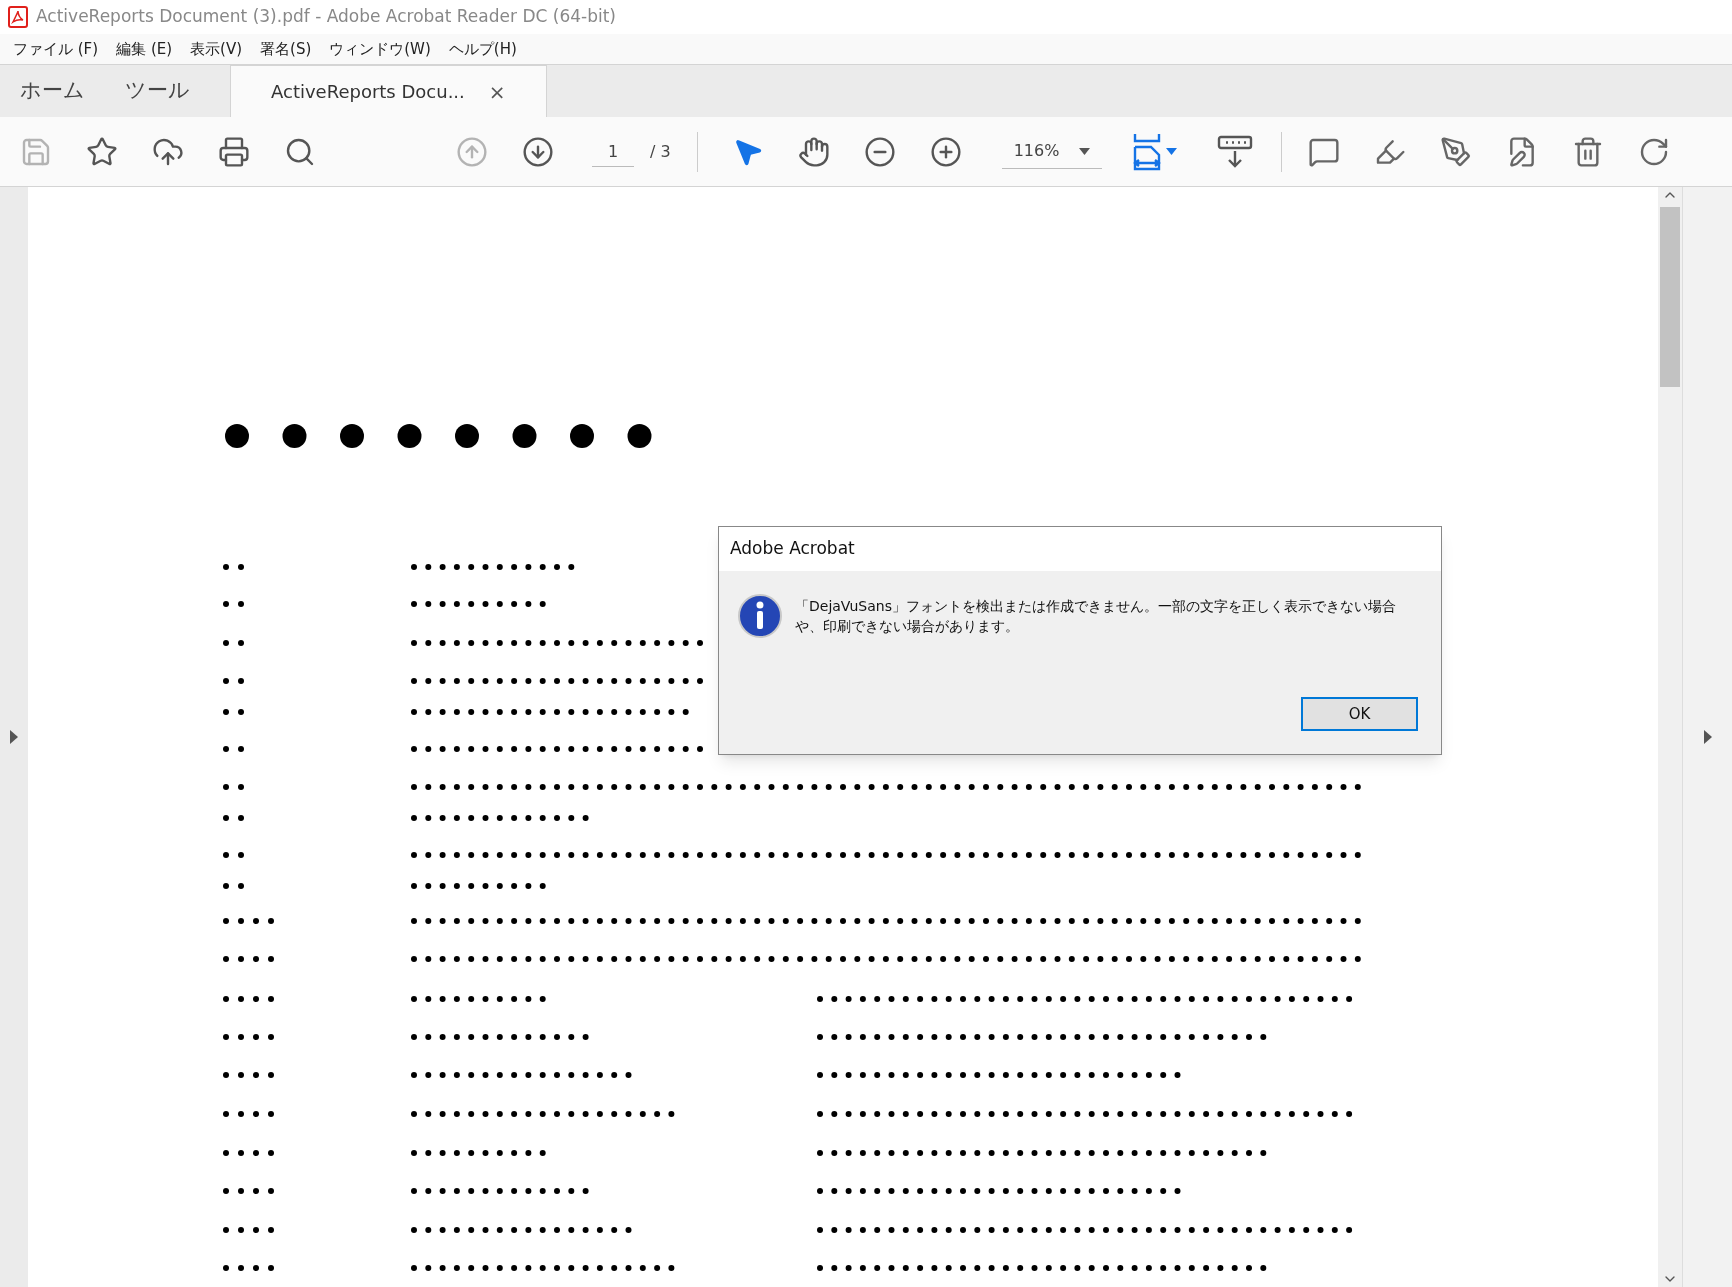 This screenshot has width=1732, height=1287. What do you see at coordinates (1146, 151) in the screenshot?
I see `fit-width-icon` at bounding box center [1146, 151].